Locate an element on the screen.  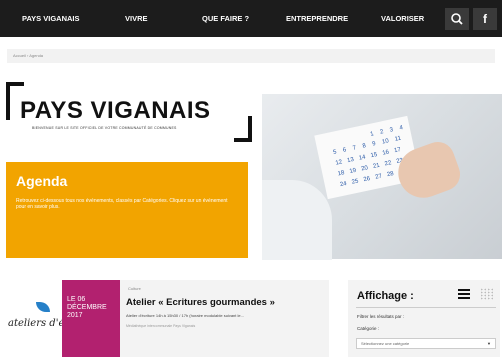
logo-title: PAYS VIGANAIS is located at coordinates (115, 110).